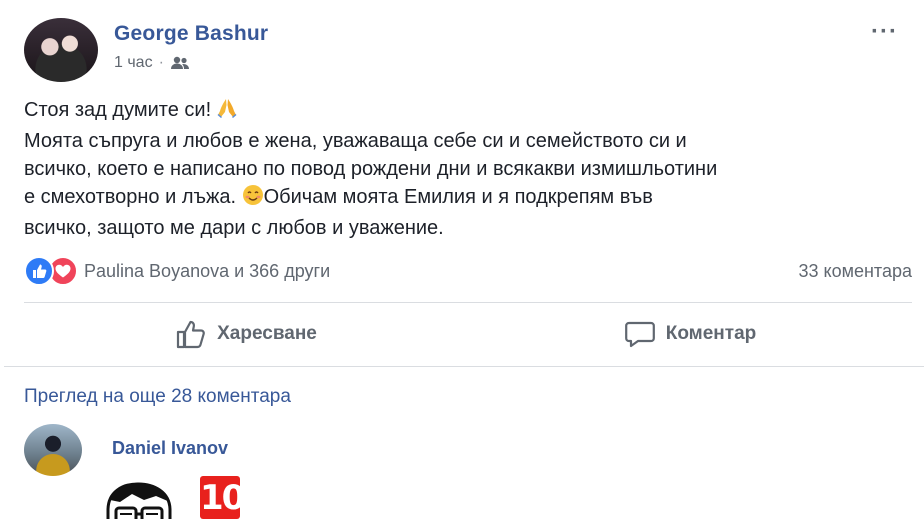  Describe the element at coordinates (139, 500) in the screenshot. I see `cartoon-face-sticker-icon` at that location.